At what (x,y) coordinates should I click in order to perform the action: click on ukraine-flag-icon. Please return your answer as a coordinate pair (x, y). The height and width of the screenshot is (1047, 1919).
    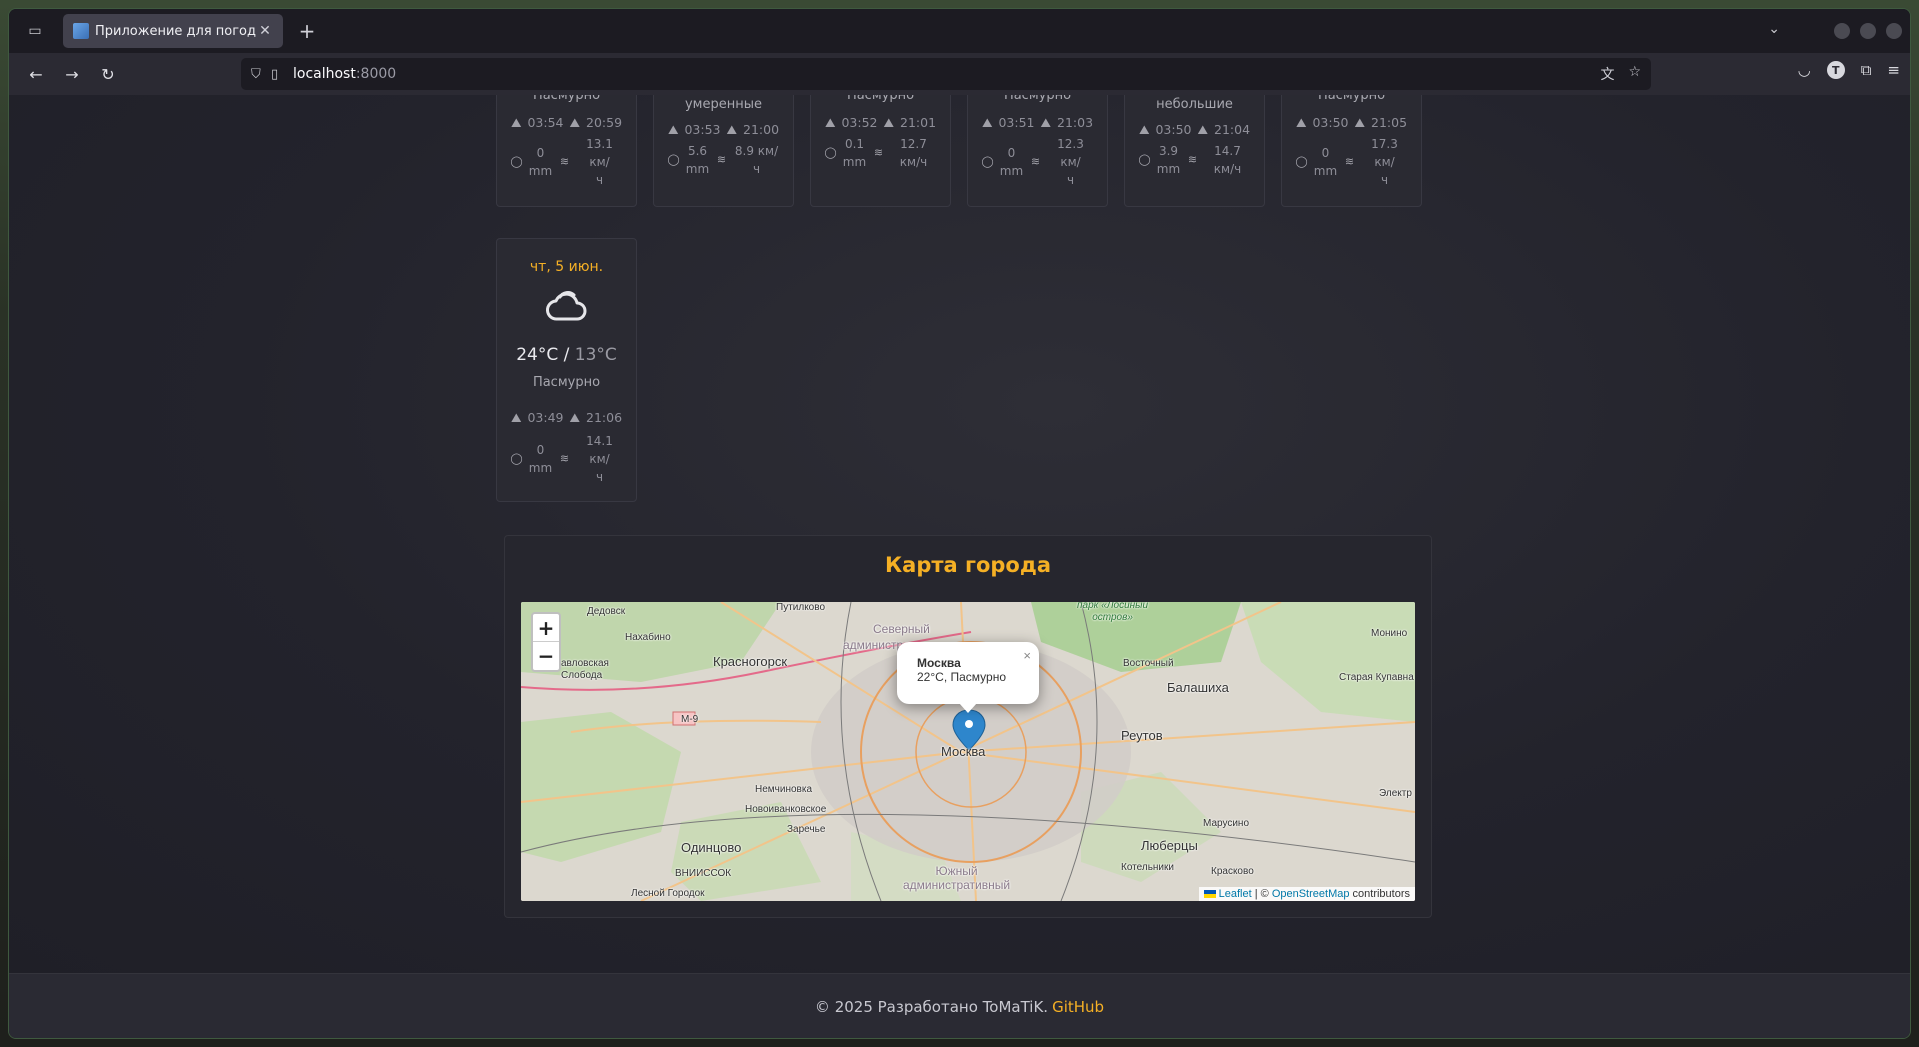
    Looking at the image, I should click on (1209, 894).